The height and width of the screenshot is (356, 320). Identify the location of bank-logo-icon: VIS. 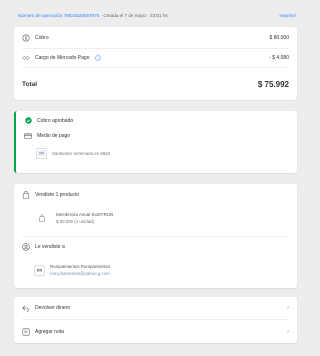
(41, 153).